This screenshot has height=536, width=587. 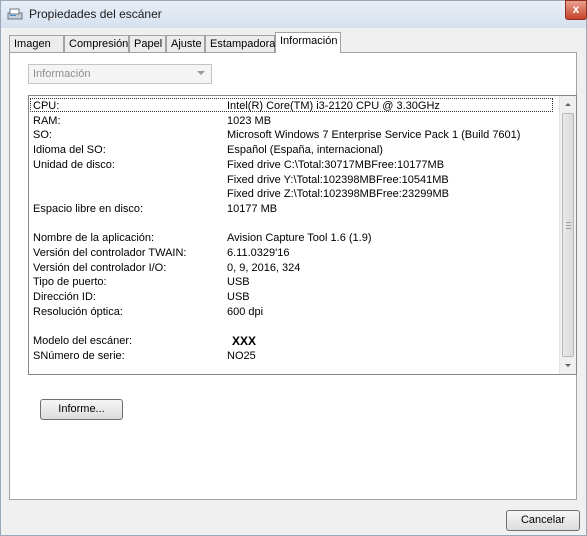 What do you see at coordinates (15, 14) in the screenshot?
I see `scanner-icon` at bounding box center [15, 14].